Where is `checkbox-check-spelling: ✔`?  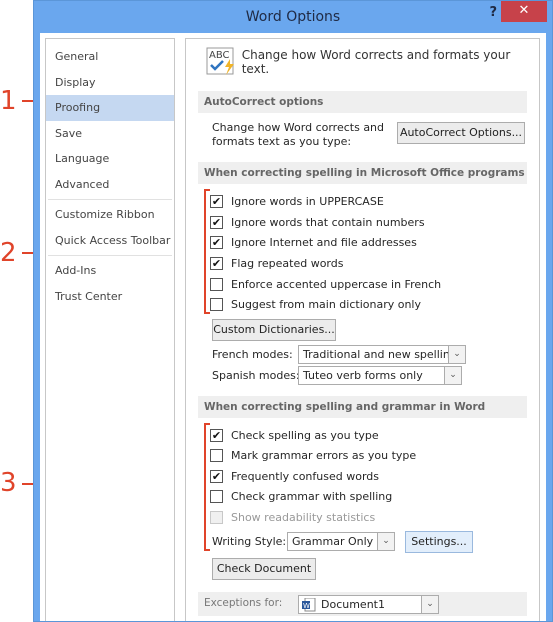 checkbox-check-spelling: ✔ is located at coordinates (216, 435).